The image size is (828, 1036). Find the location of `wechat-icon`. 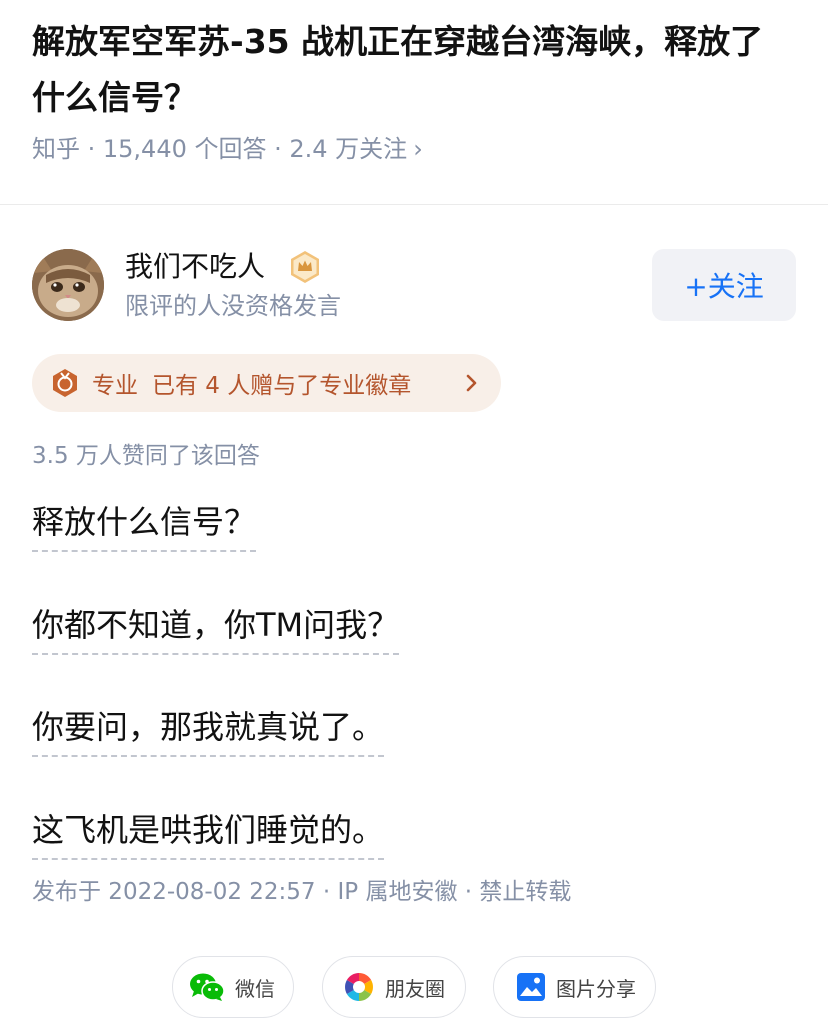

wechat-icon is located at coordinates (207, 987).